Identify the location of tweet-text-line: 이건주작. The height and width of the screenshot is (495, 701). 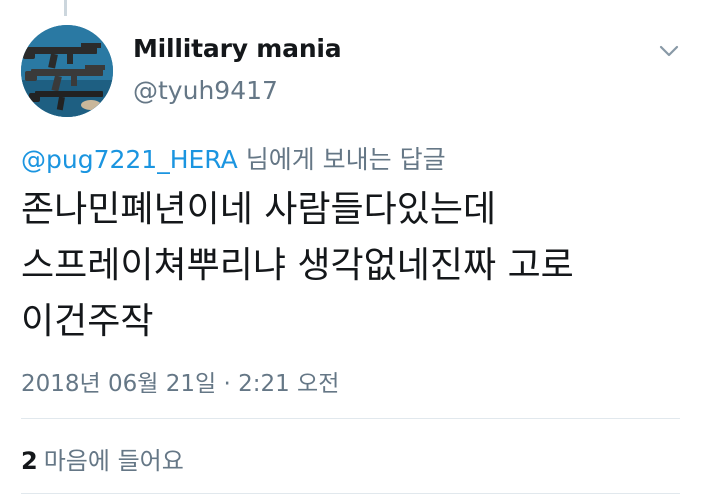
(87, 321).